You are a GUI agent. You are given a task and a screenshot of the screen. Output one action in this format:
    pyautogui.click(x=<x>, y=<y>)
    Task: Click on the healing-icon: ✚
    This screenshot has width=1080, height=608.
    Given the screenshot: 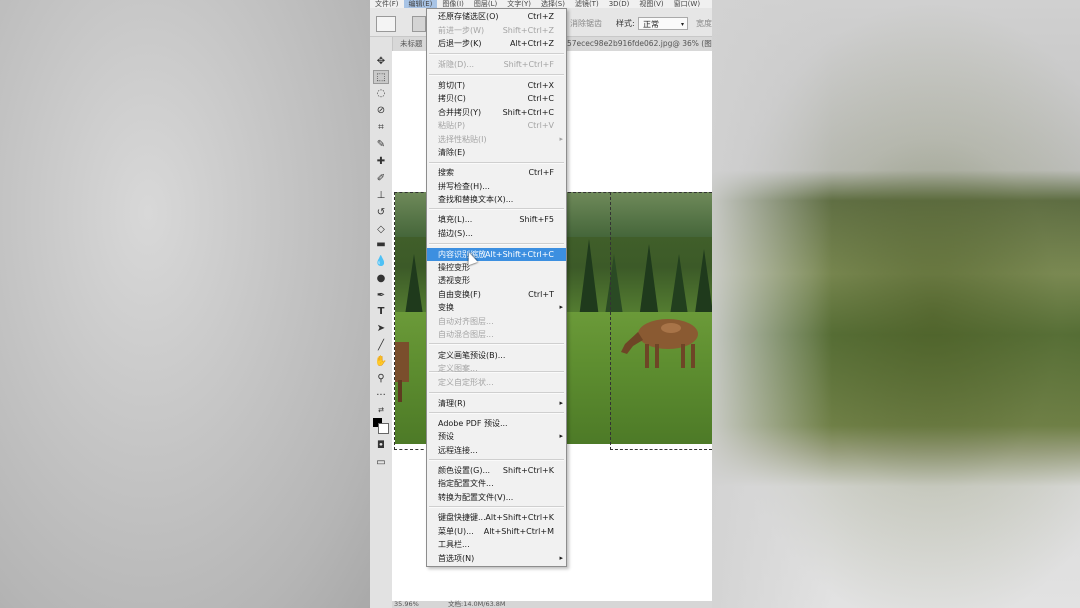 What is the action you would take?
    pyautogui.click(x=381, y=162)
    